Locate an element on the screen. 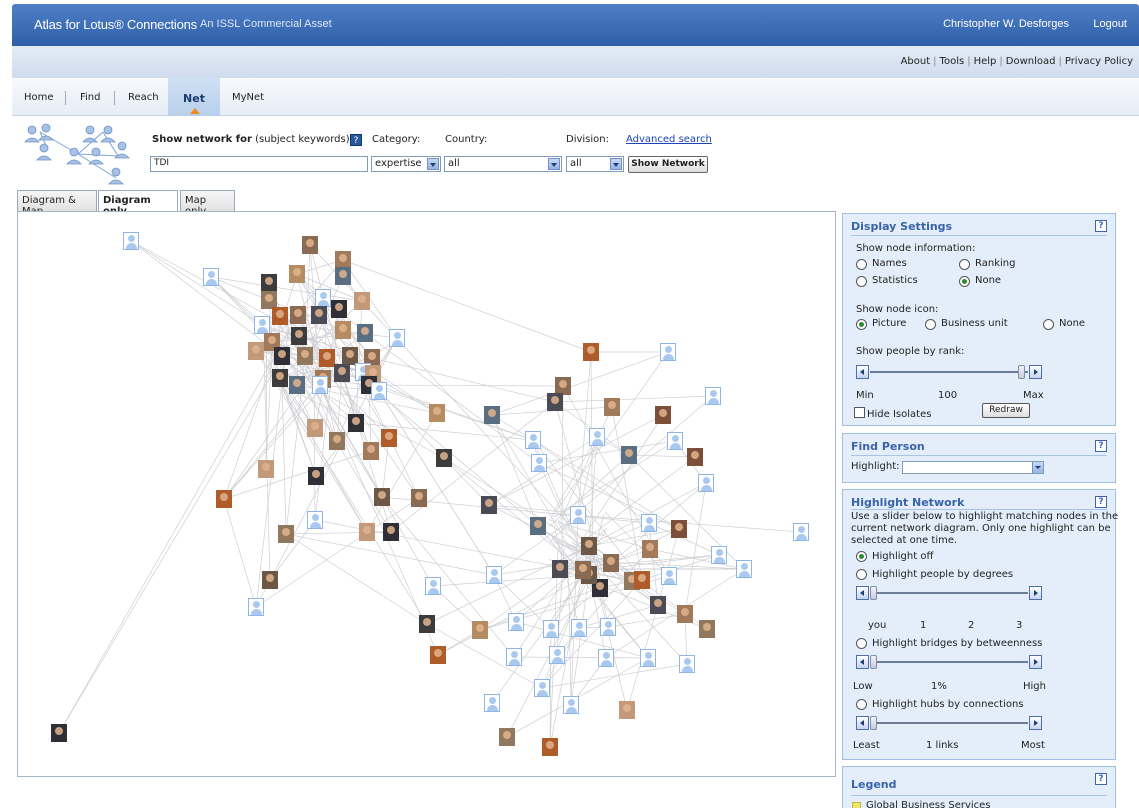 The image size is (1139, 808). category-select: expertise is located at coordinates (406, 164).